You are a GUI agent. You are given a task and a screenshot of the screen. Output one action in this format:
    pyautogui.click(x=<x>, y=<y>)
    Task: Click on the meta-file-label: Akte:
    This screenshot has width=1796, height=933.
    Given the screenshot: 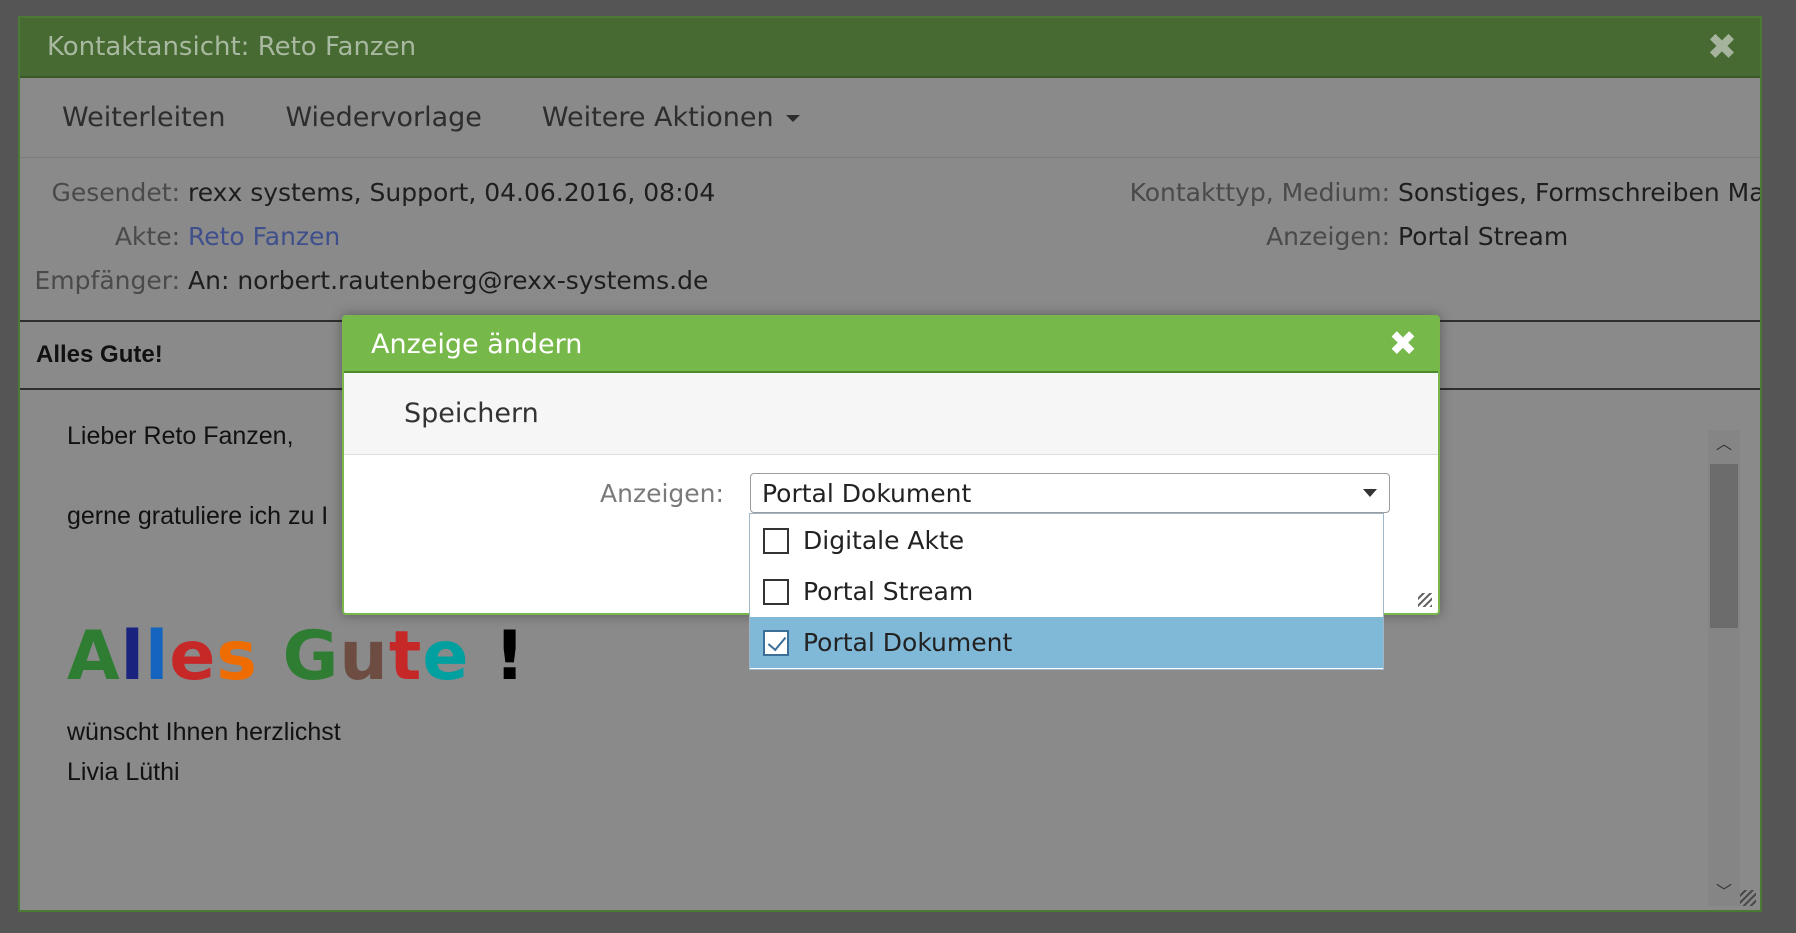 What is the action you would take?
    pyautogui.click(x=147, y=236)
    